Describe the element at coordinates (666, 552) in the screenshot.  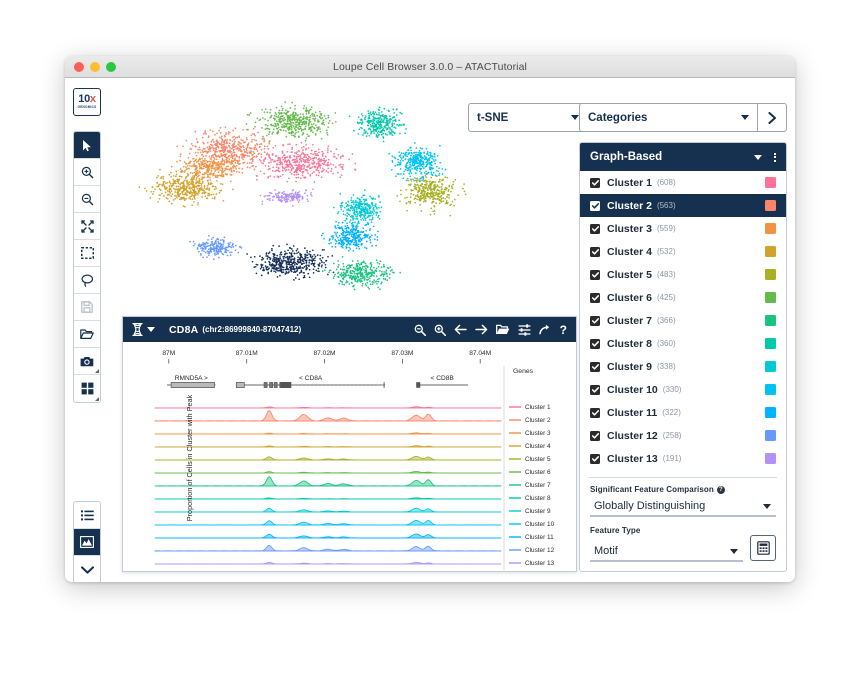
I see `feature-type-select: Motif` at that location.